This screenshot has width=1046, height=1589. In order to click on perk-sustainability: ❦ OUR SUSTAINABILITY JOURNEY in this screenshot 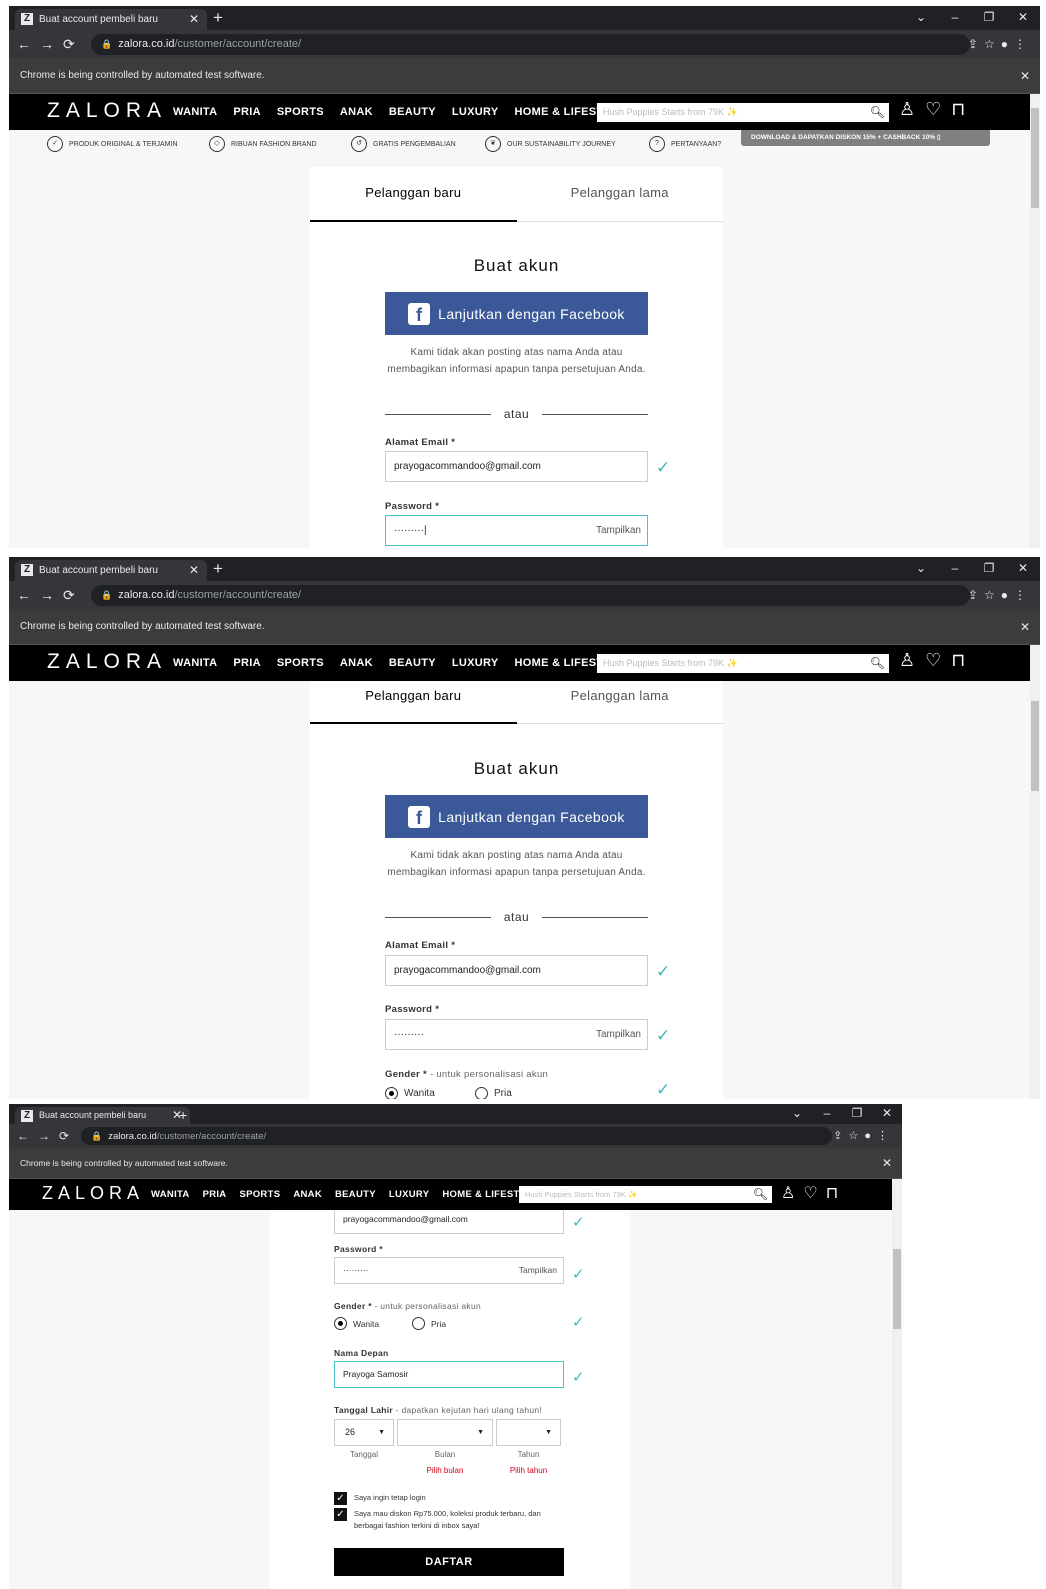, I will do `click(550, 144)`.